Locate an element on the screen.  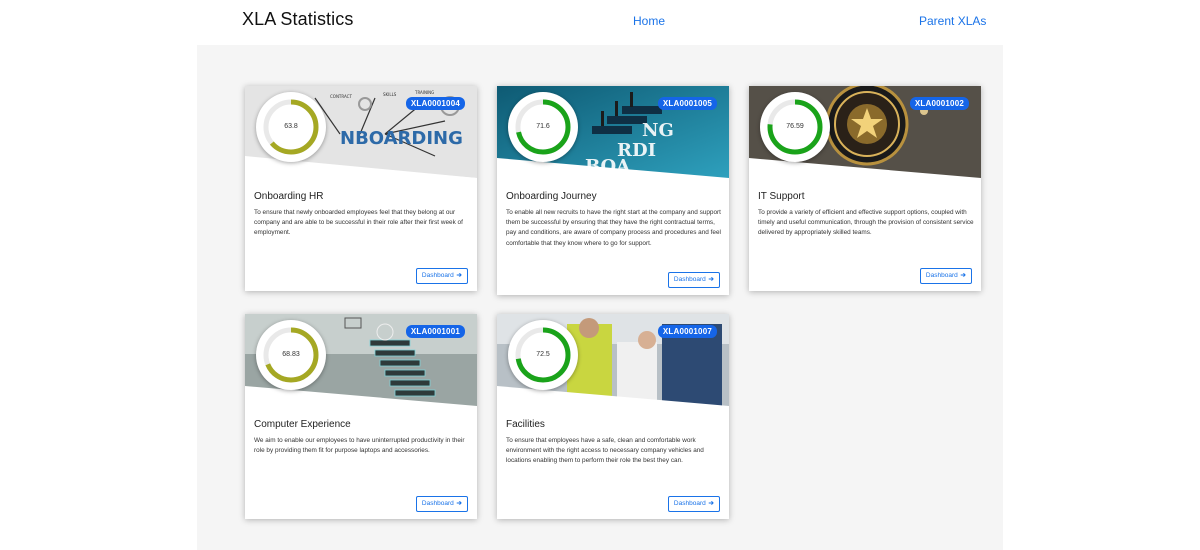
svg-text: CONTRACT is located at coordinates (341, 96).